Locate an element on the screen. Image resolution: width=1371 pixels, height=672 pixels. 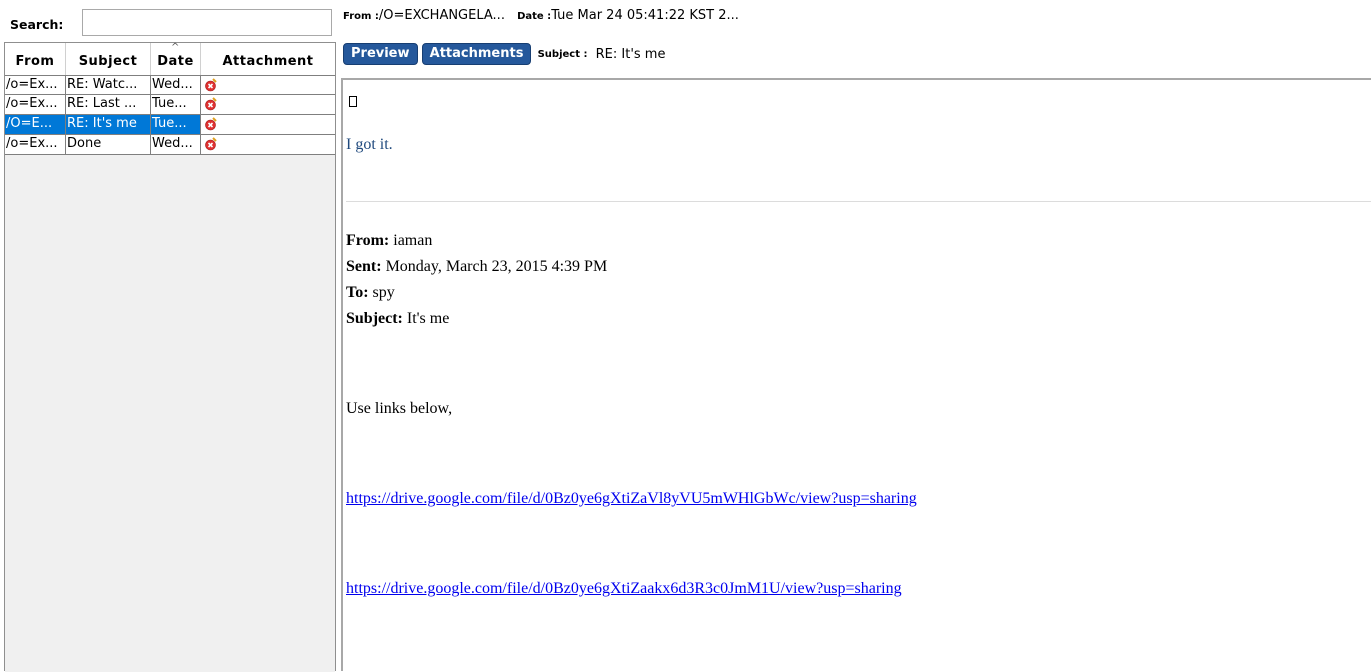
quoted-from-line: From: iaman is located at coordinates (389, 241).